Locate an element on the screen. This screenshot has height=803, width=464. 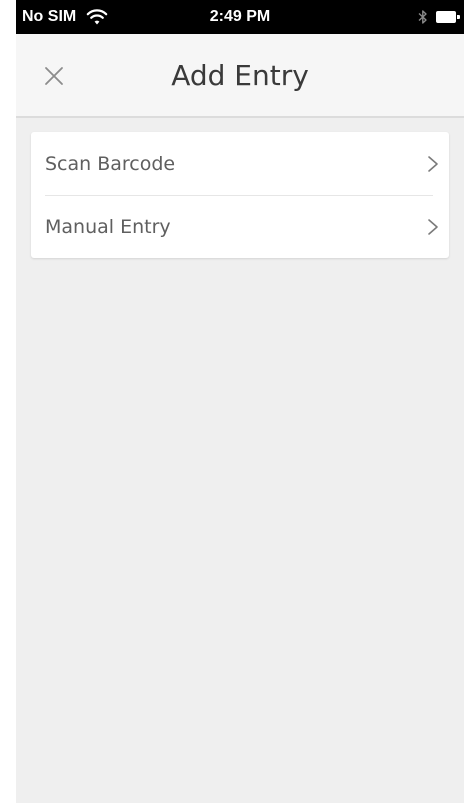
manual-entry-label: Manual Entry is located at coordinates (108, 227).